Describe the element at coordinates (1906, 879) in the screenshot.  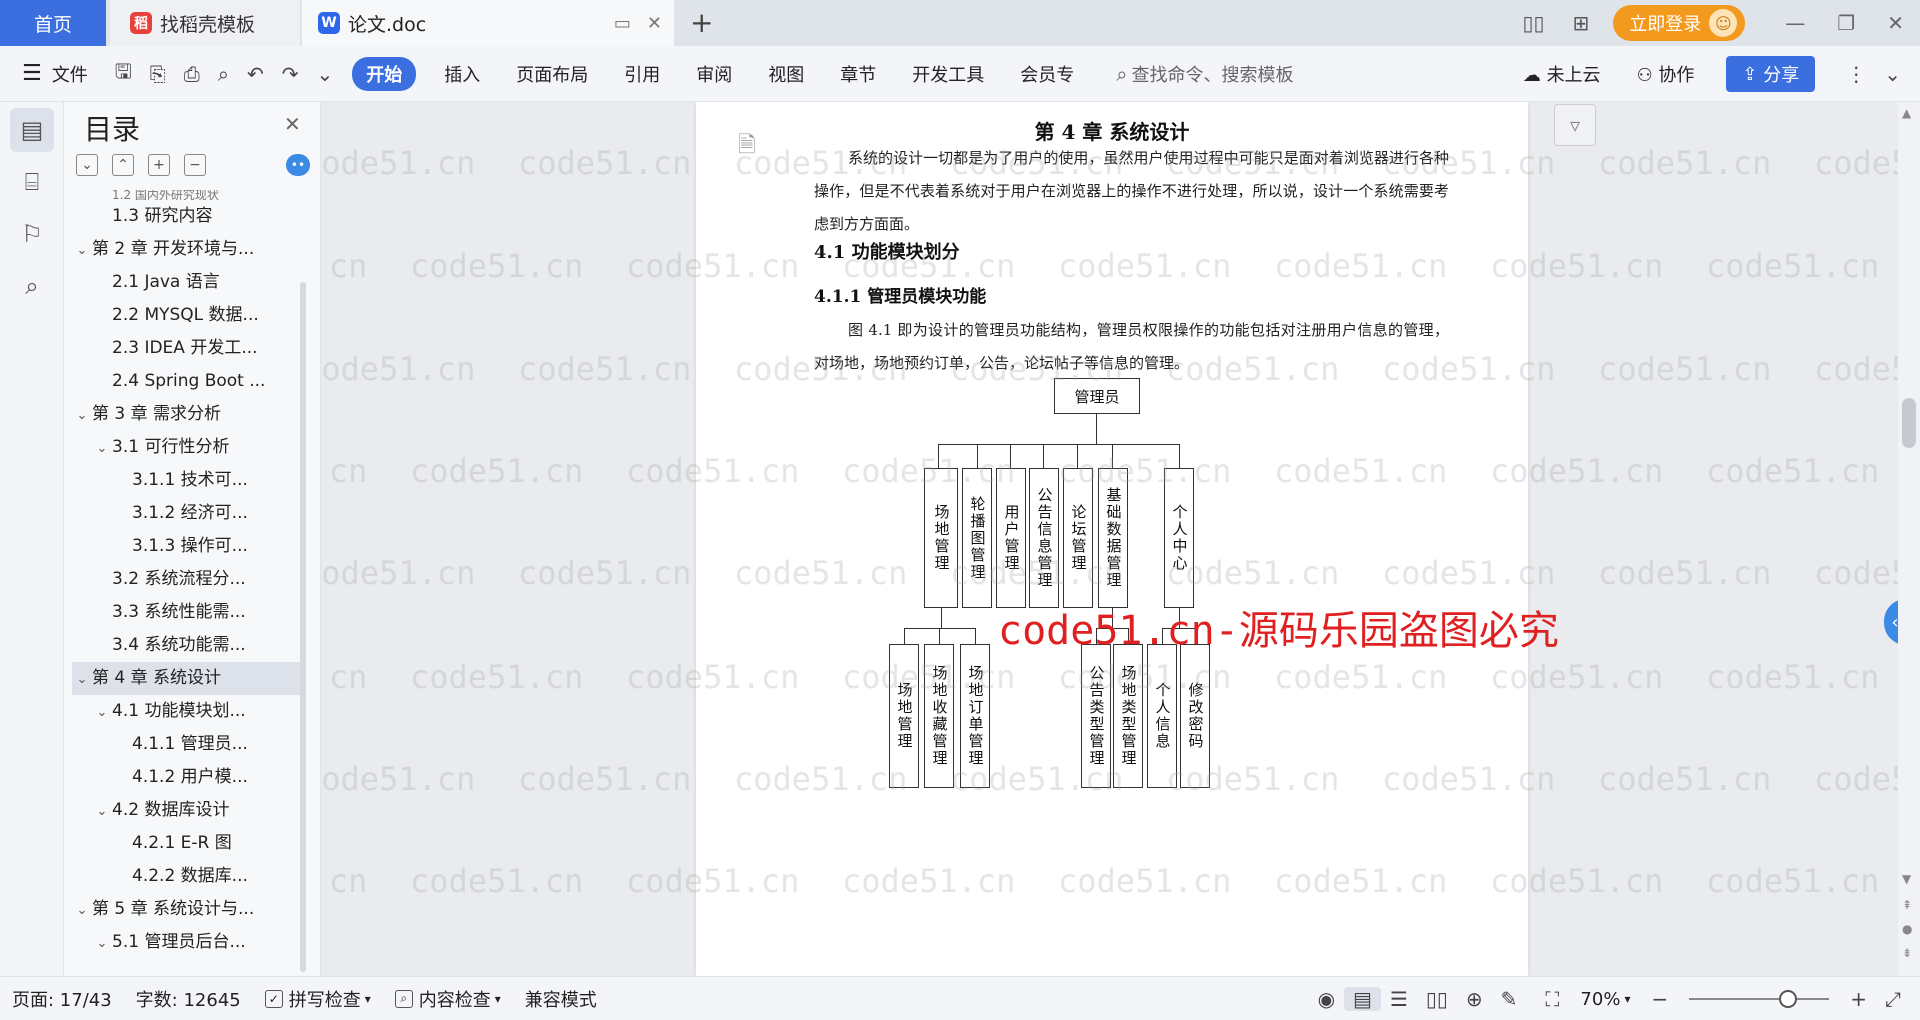
I see `scroll-down-icon: ▼` at that location.